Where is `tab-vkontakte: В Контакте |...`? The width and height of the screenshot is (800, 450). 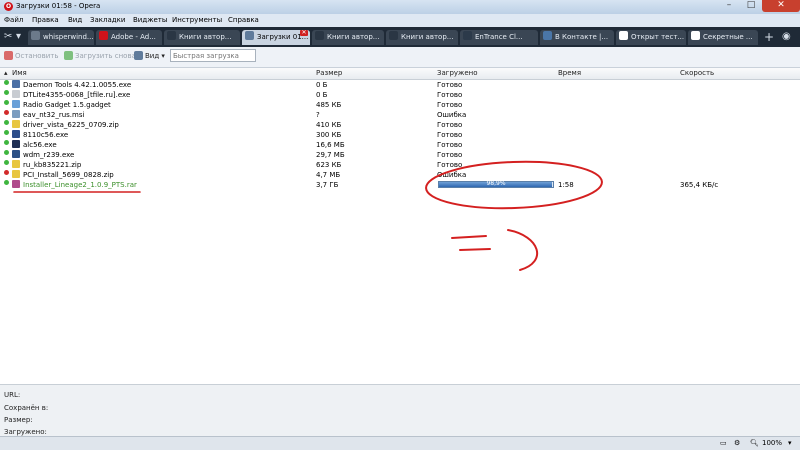 tab-vkontakte: В Контакте |... is located at coordinates (577, 37).